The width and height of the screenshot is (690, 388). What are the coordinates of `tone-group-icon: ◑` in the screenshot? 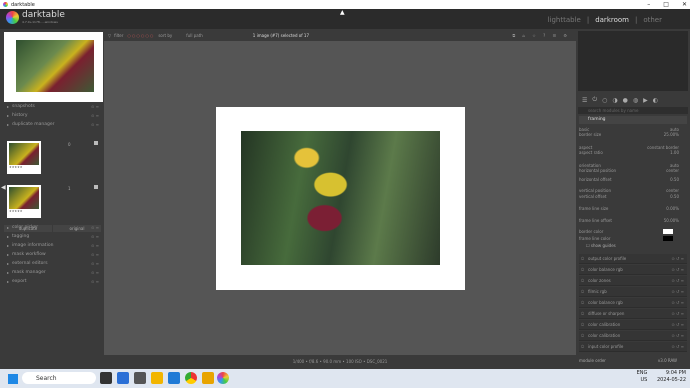 It's located at (614, 100).